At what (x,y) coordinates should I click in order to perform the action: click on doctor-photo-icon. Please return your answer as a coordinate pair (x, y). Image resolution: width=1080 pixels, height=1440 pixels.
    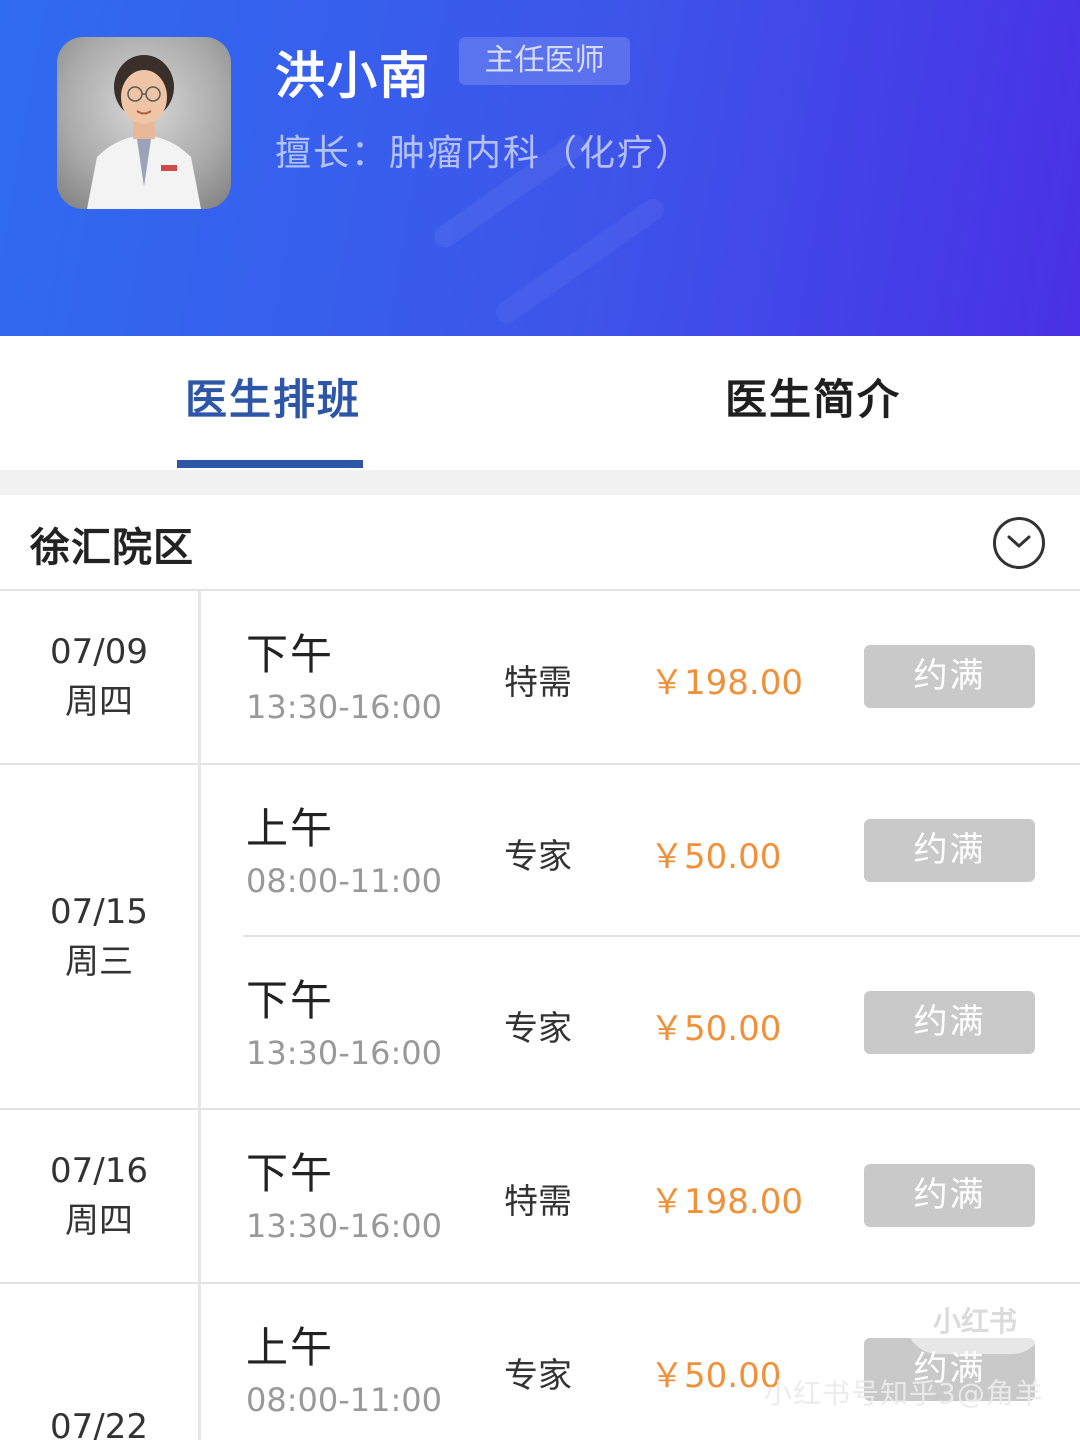
    Looking at the image, I should click on (144, 132).